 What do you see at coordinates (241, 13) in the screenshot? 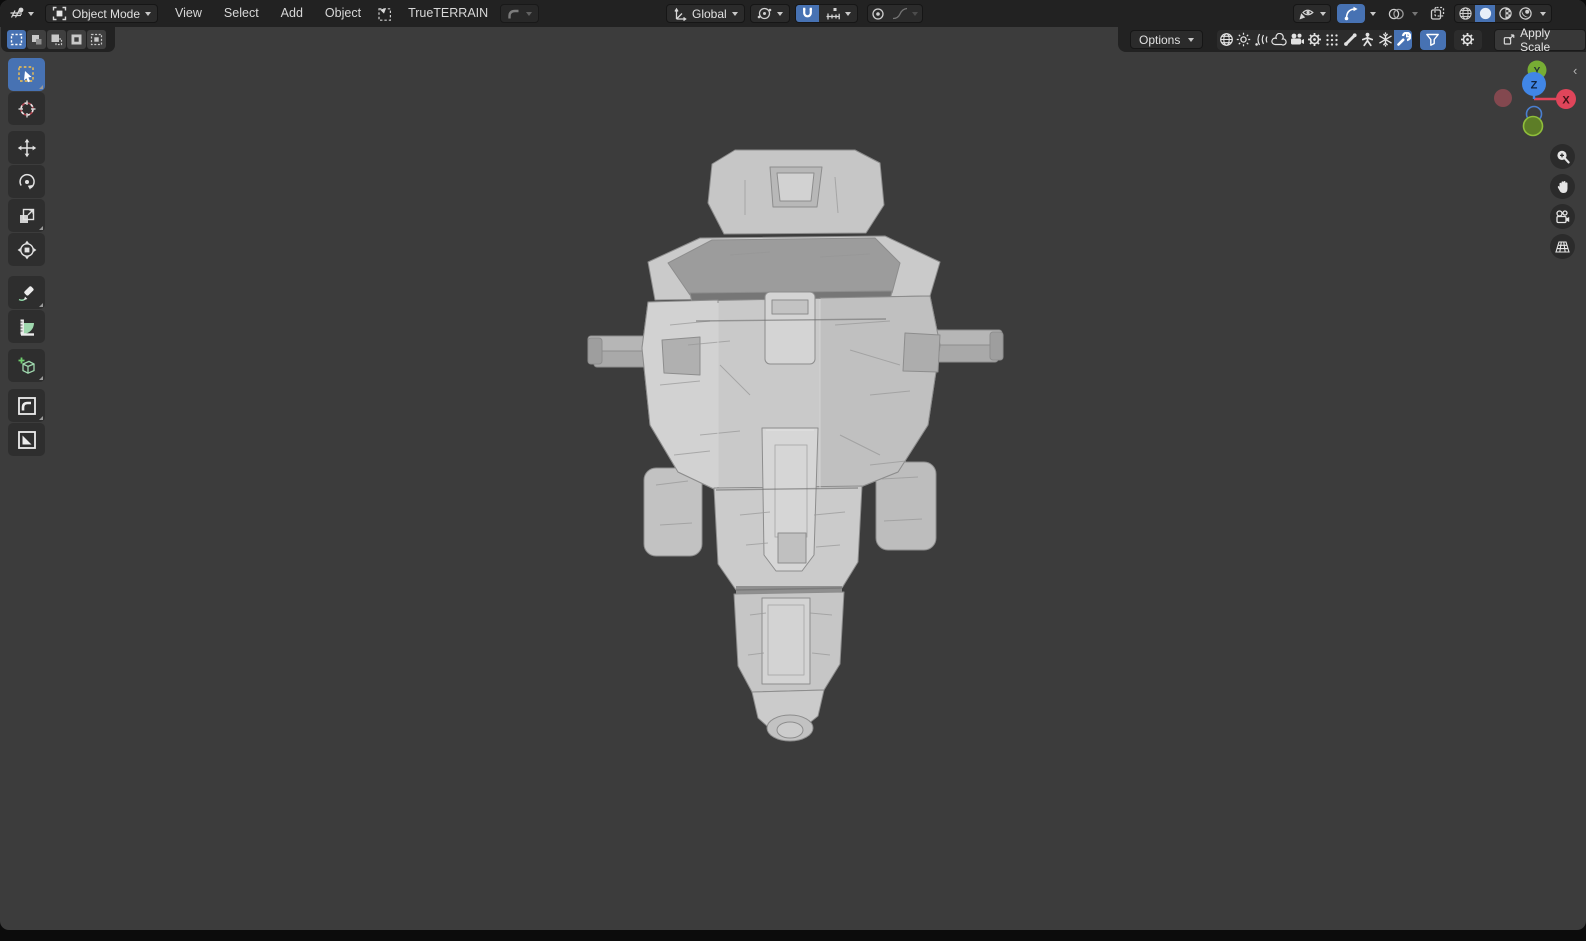
I see `menu-select: Select` at bounding box center [241, 13].